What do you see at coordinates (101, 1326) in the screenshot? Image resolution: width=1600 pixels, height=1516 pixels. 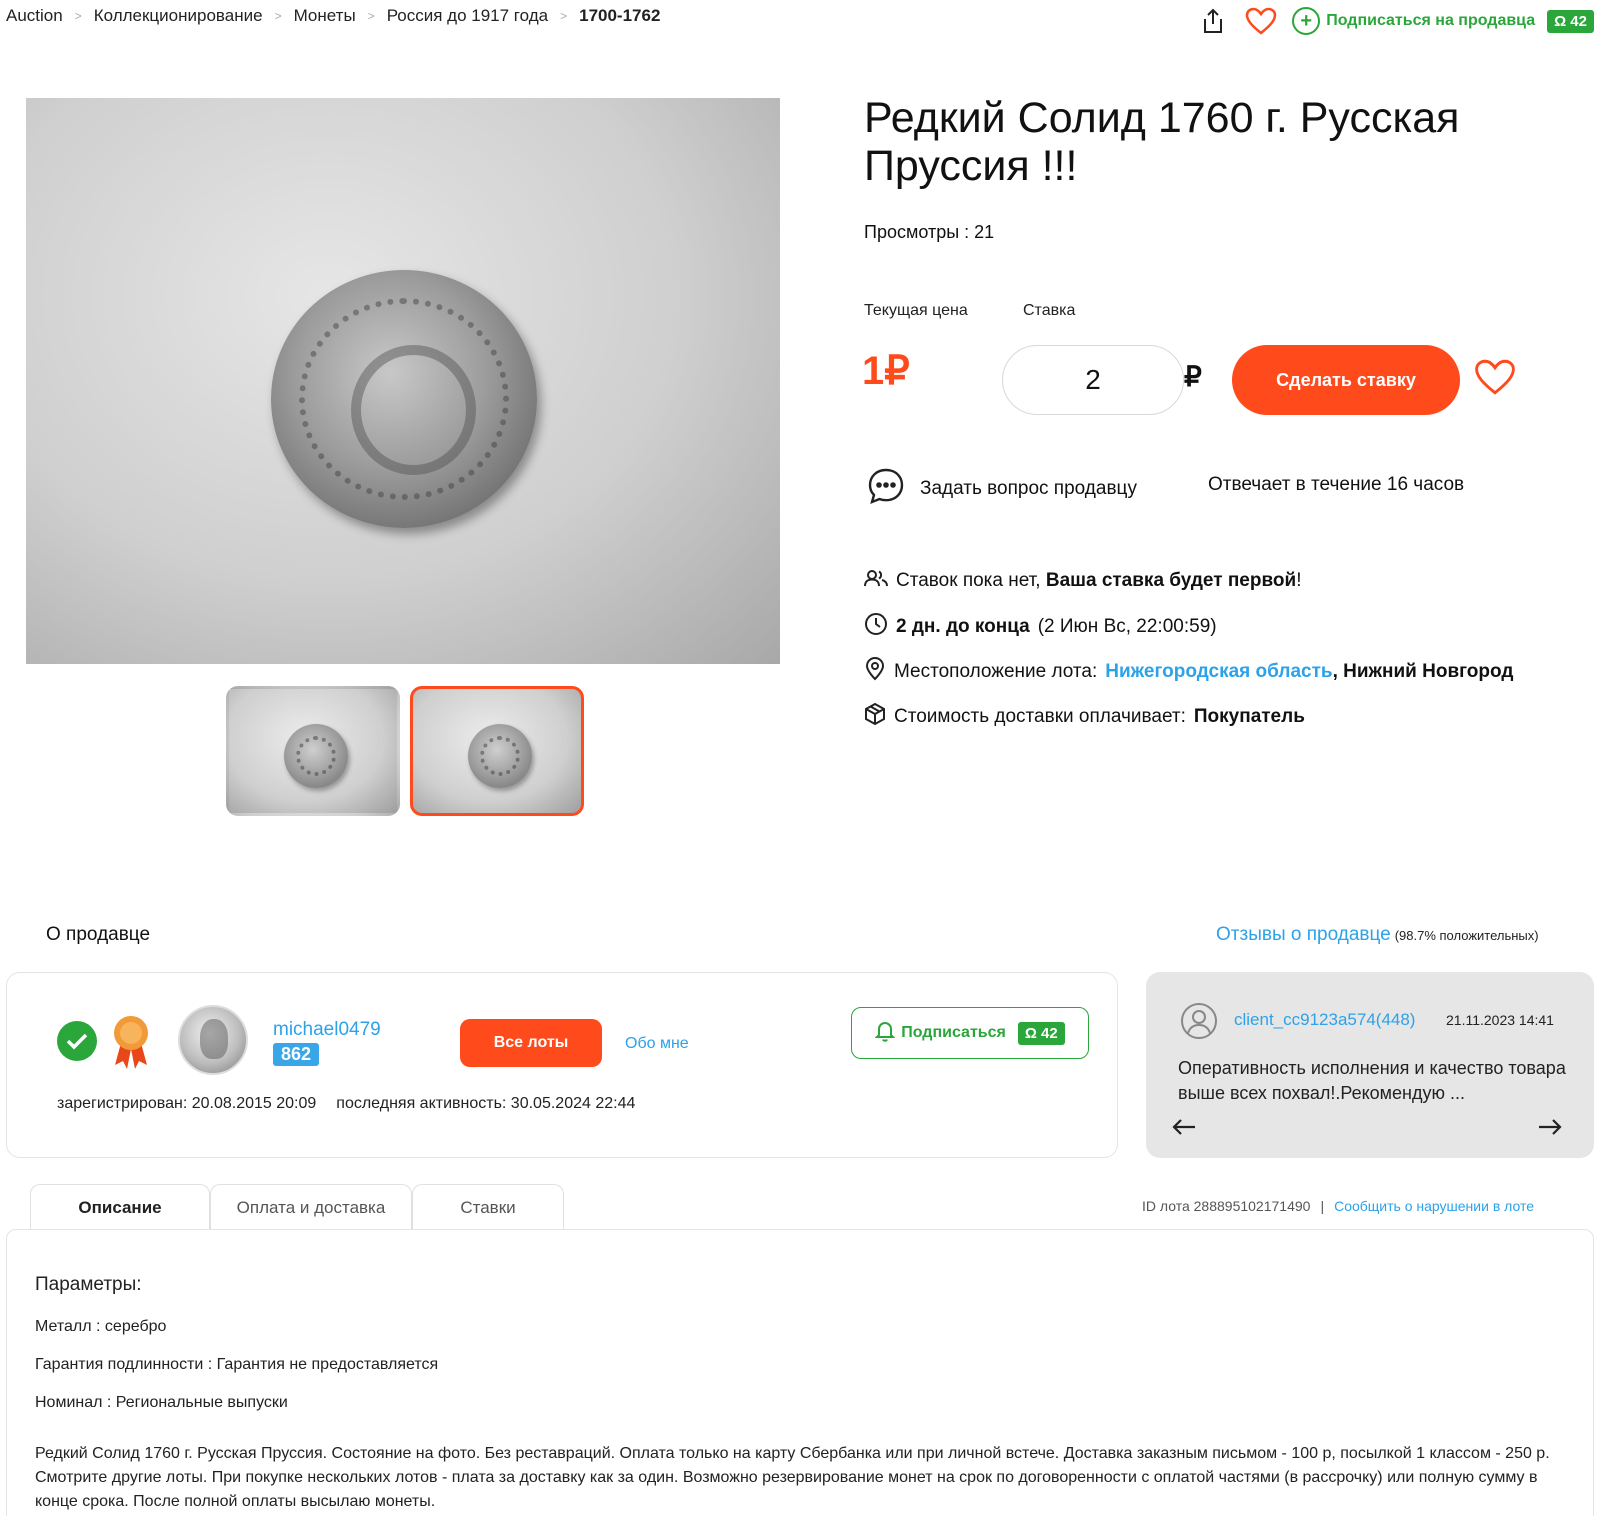 I see `param-metal: Металл : серебро` at bounding box center [101, 1326].